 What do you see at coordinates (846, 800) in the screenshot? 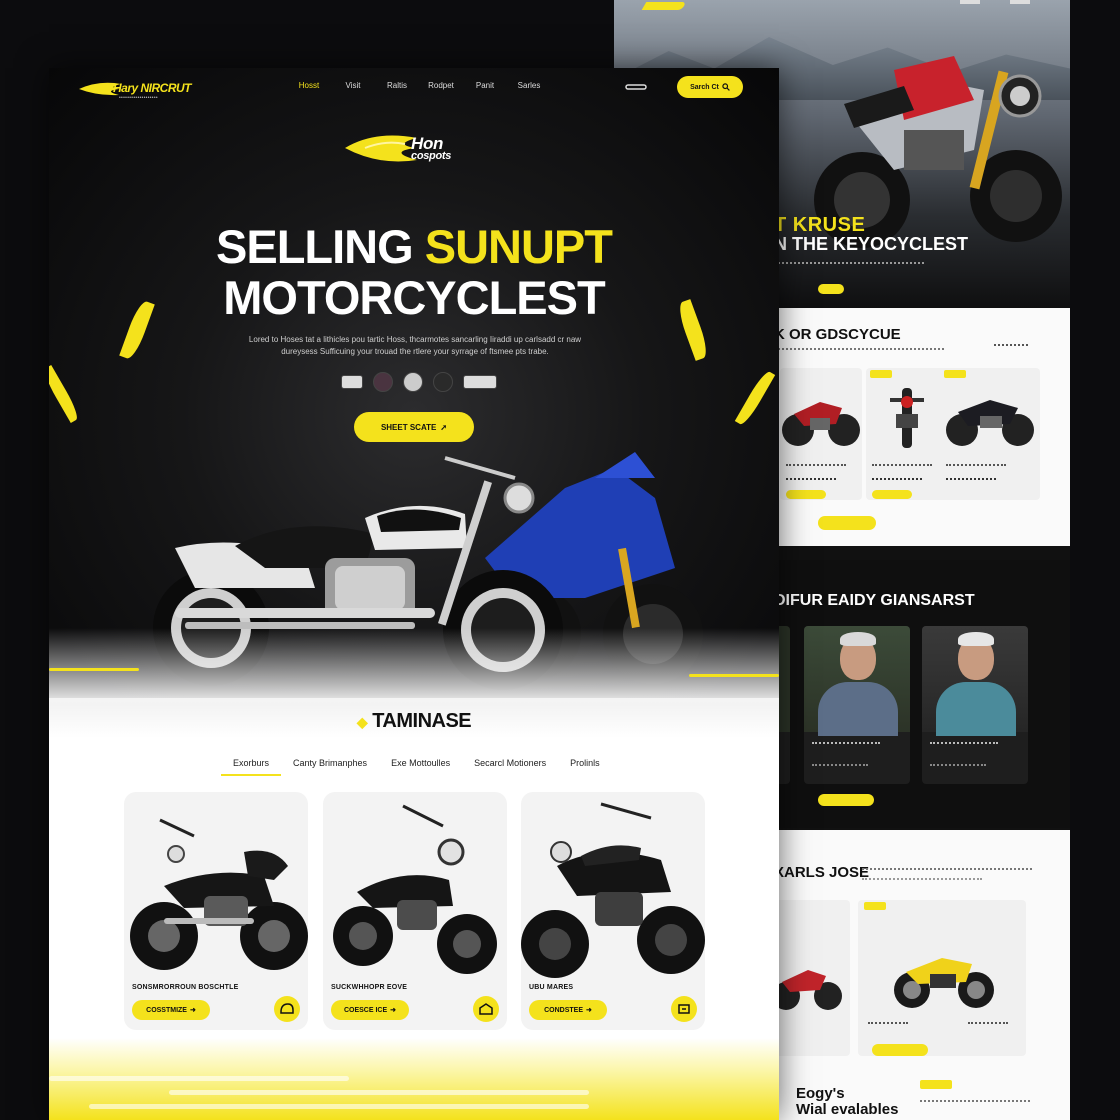
I see `side-testimonials-button` at bounding box center [846, 800].